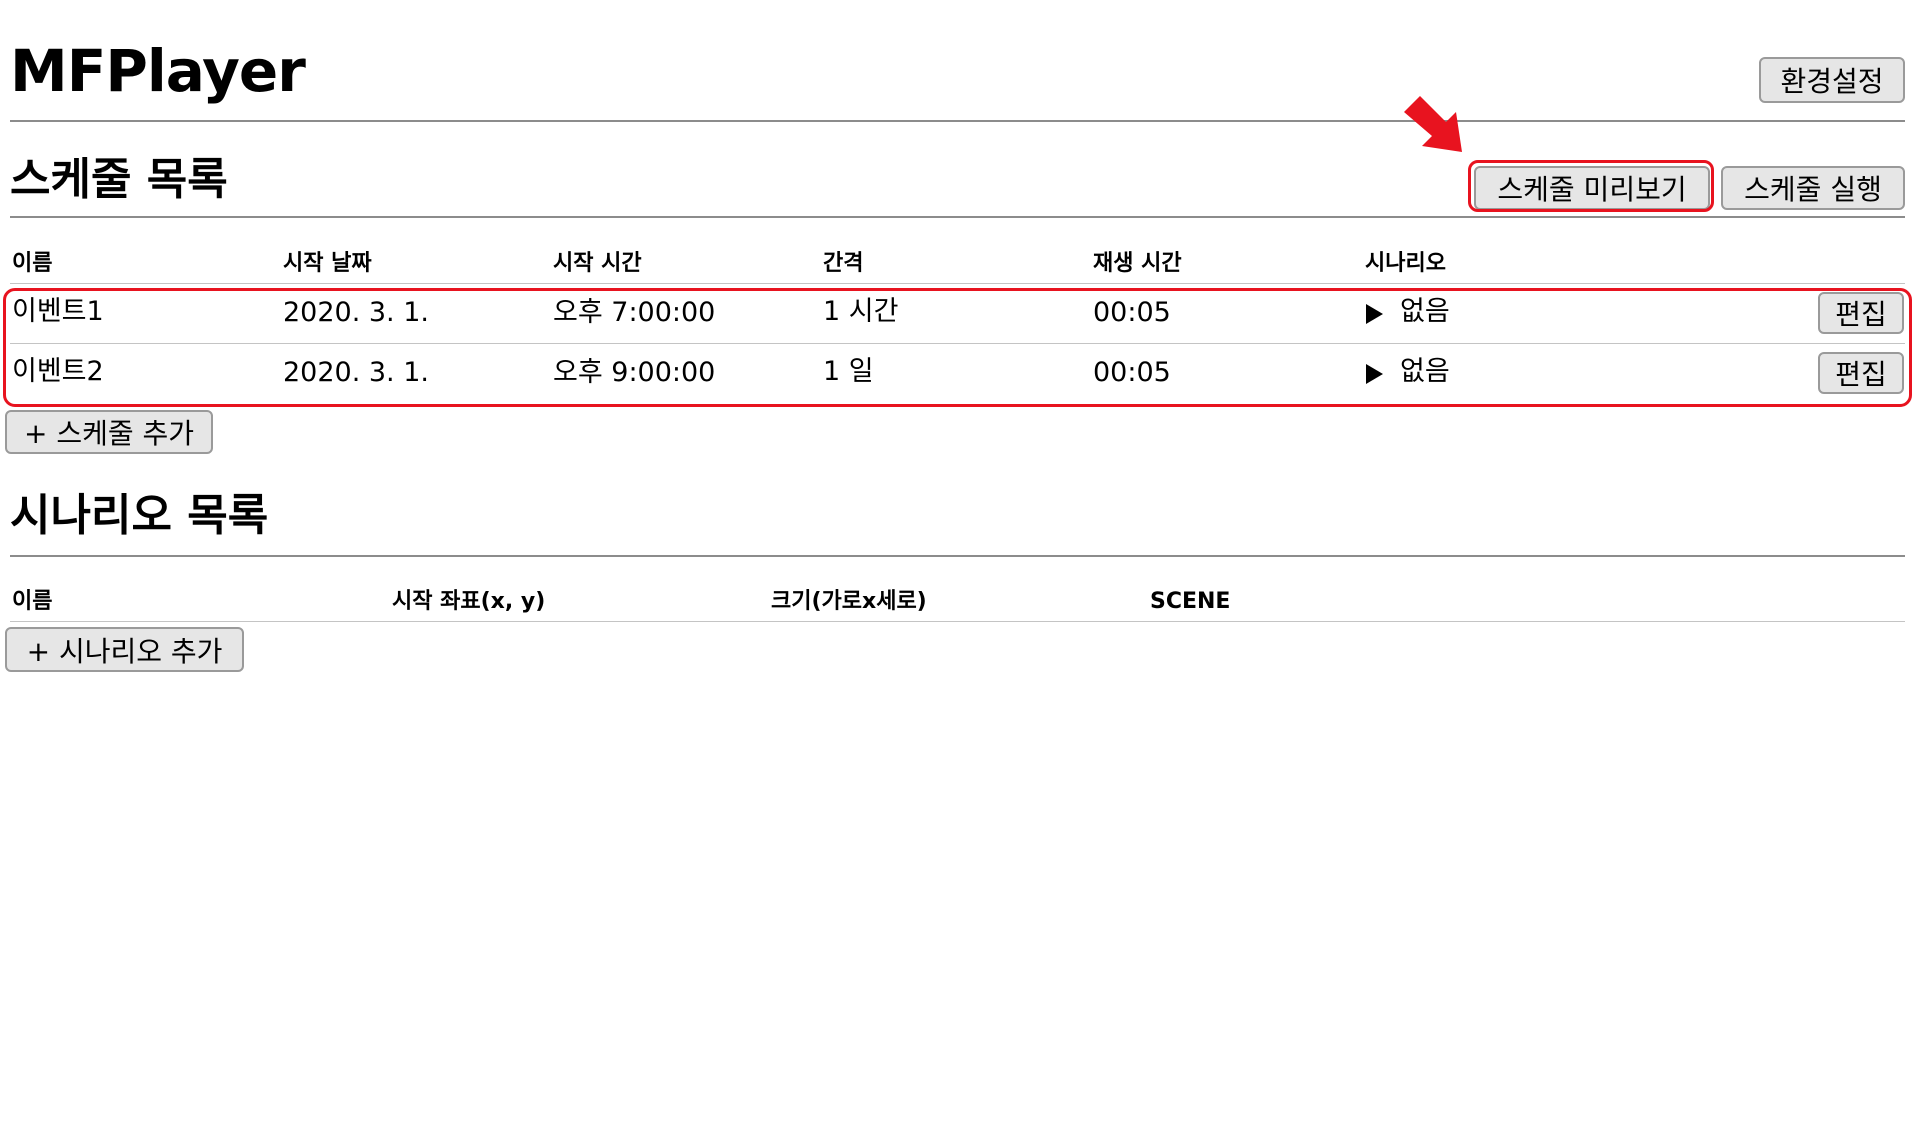 This screenshot has height=1125, width=1916. What do you see at coordinates (957, 217) in the screenshot?
I see `schedule-divider` at bounding box center [957, 217].